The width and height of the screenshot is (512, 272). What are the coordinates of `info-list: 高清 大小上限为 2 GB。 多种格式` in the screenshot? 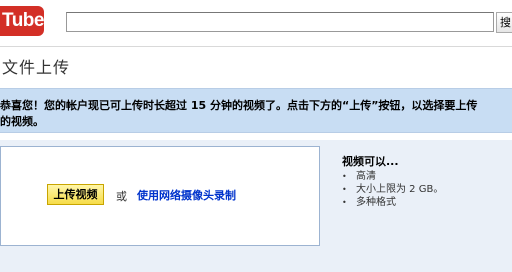 It's located at (392, 189).